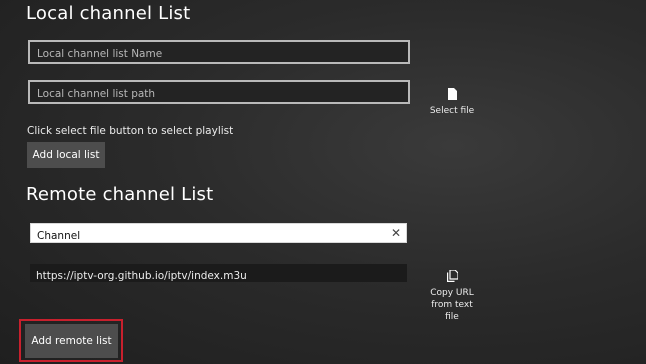 The image size is (646, 364). I want to click on remote-list-name-input, so click(218, 236).